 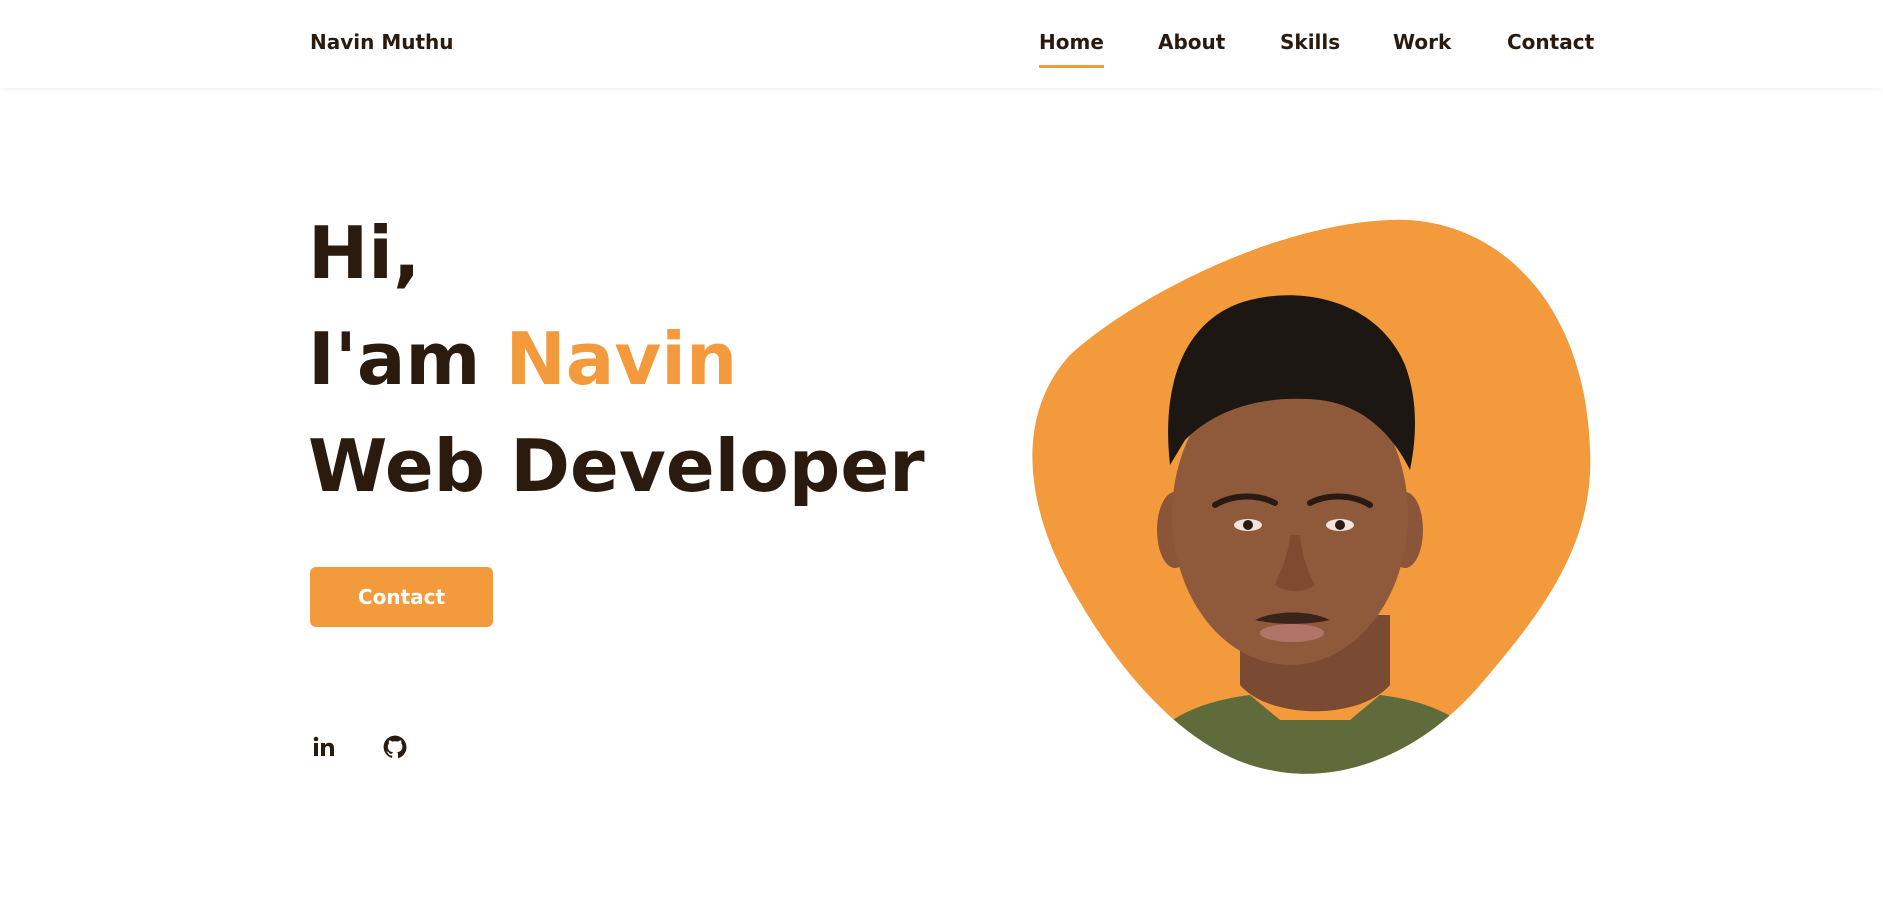 I want to click on nav-skills: Skills, so click(x=1310, y=42).